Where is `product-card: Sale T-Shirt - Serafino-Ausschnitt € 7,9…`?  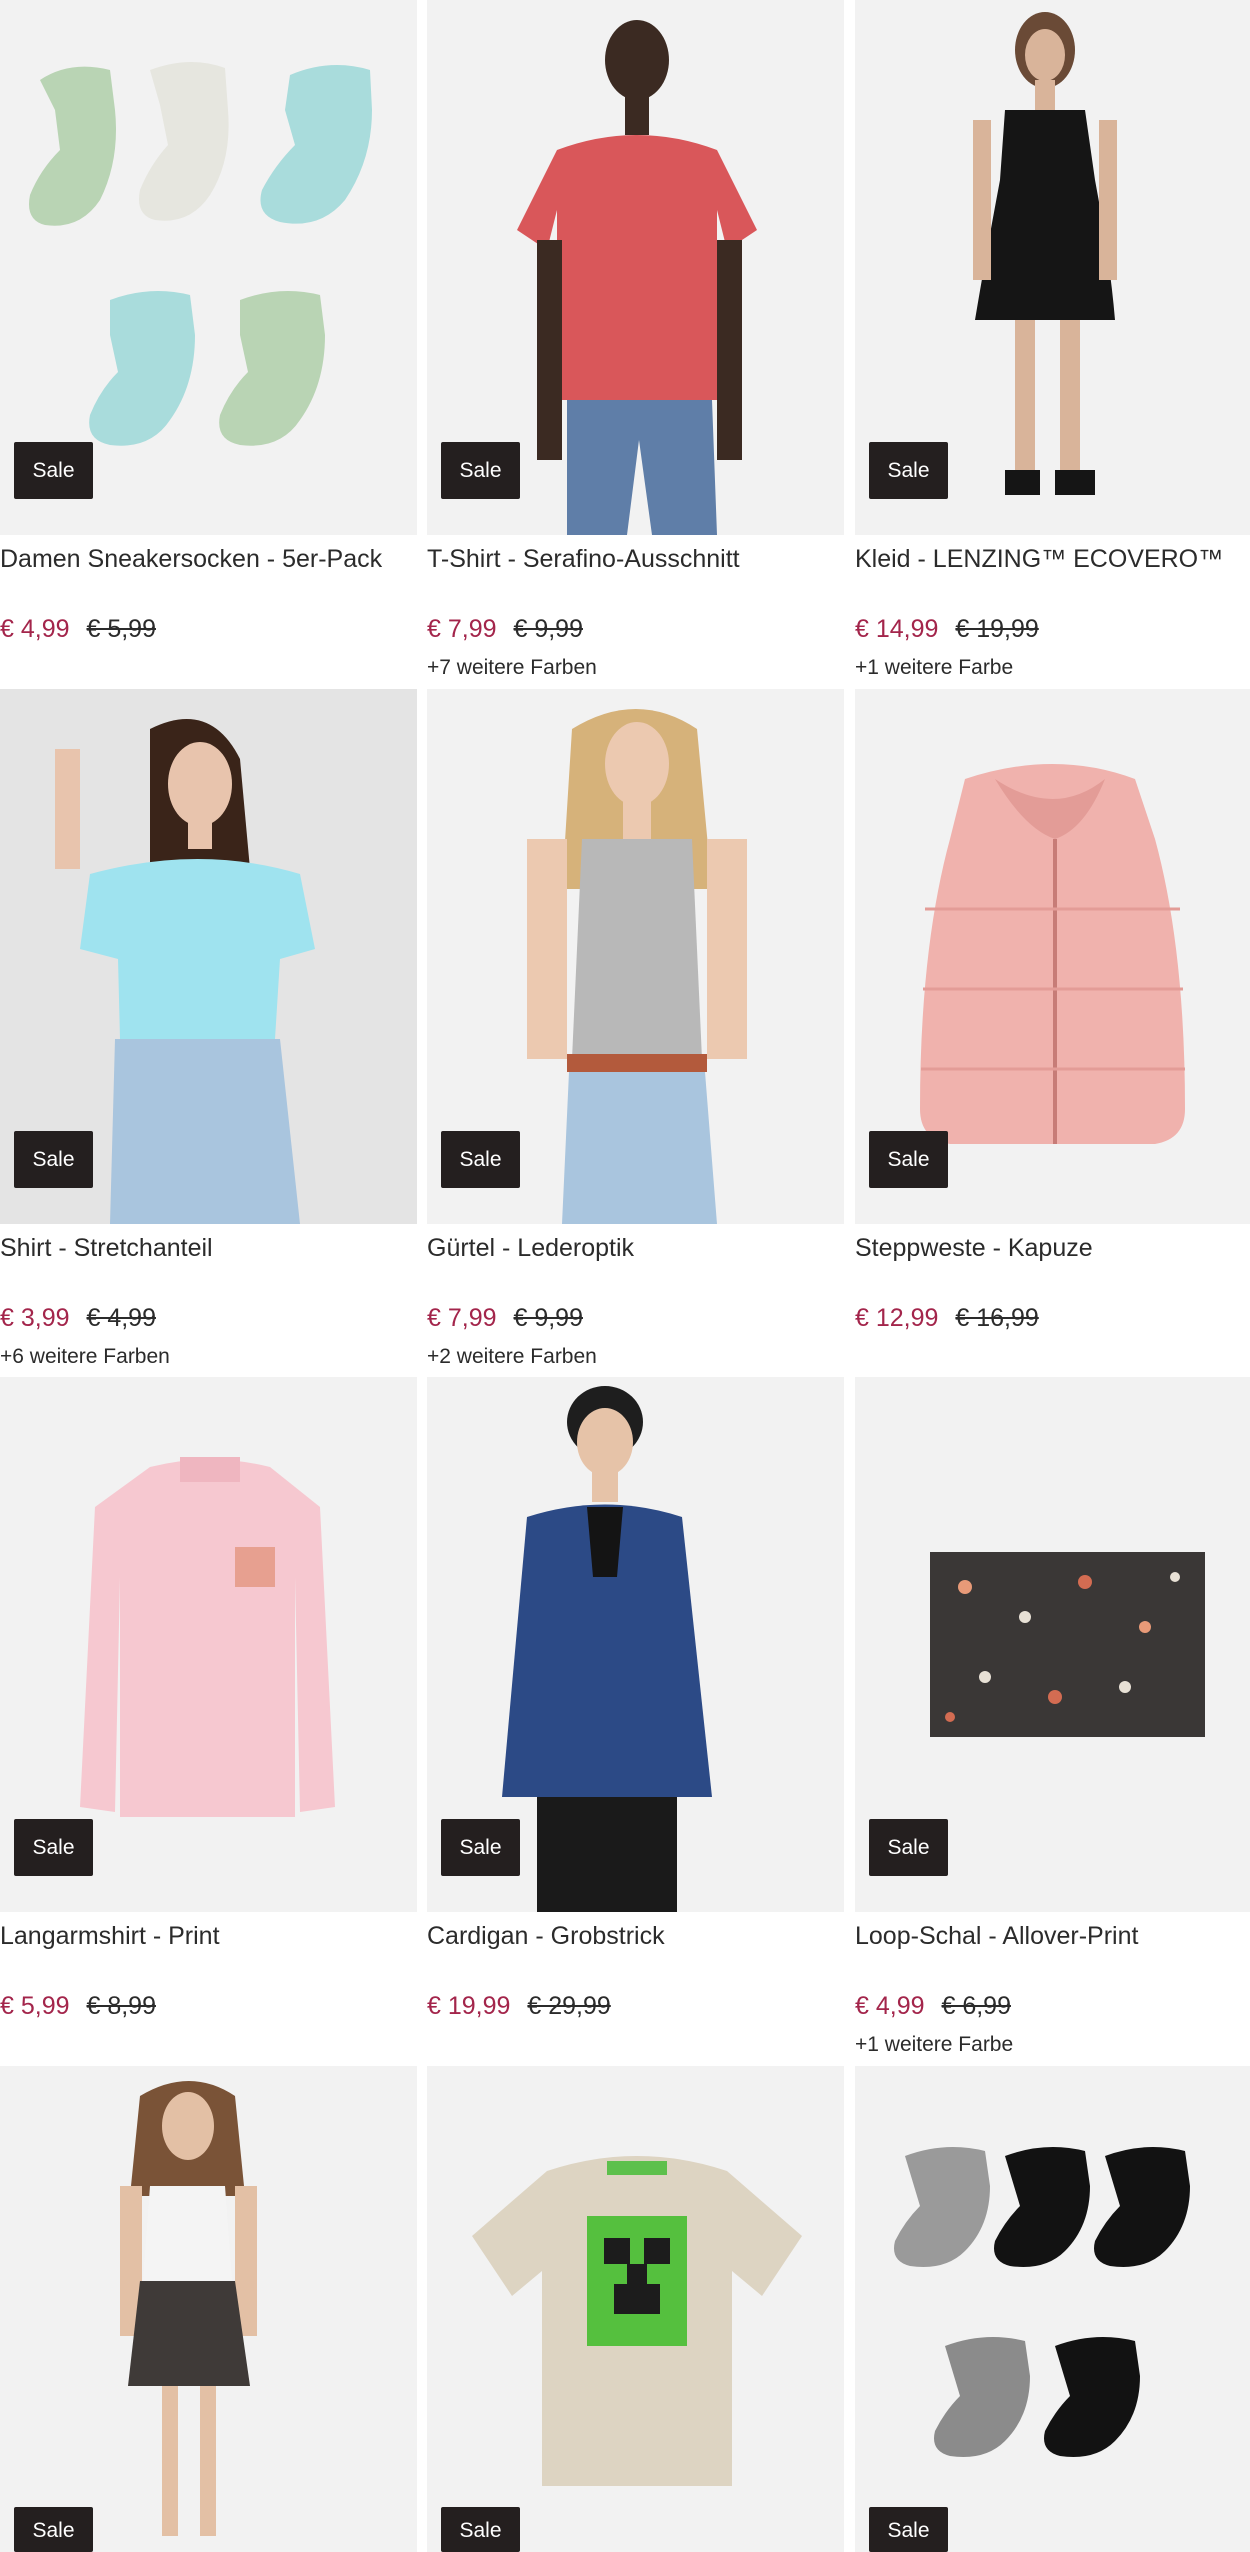
product-card: Sale T-Shirt - Serafino-Ausschnitt € 7,9… is located at coordinates (635, 344).